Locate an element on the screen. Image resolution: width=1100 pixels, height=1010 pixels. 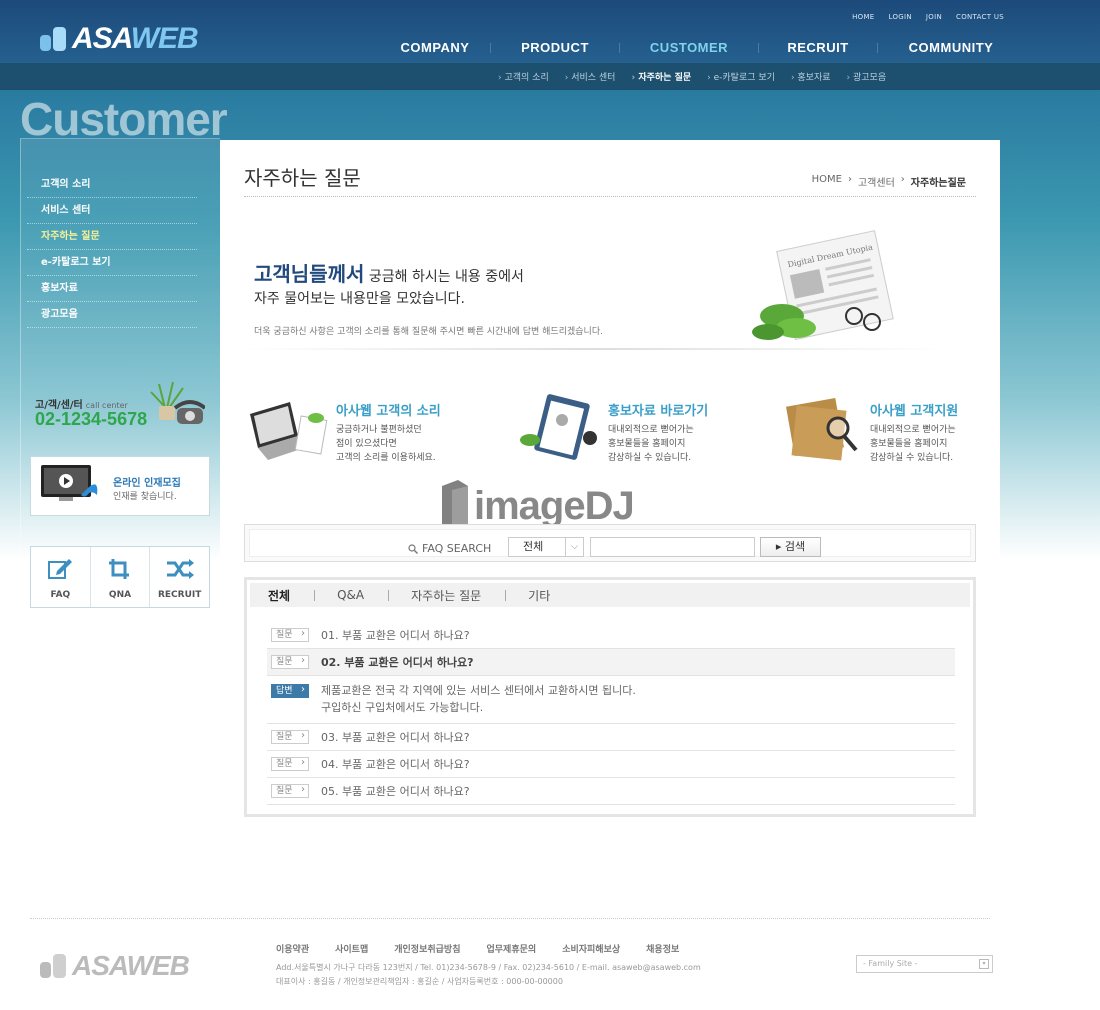
faq-question-text: 01. 부품 교환은 어디서 하나요? is located at coordinates (395, 635).